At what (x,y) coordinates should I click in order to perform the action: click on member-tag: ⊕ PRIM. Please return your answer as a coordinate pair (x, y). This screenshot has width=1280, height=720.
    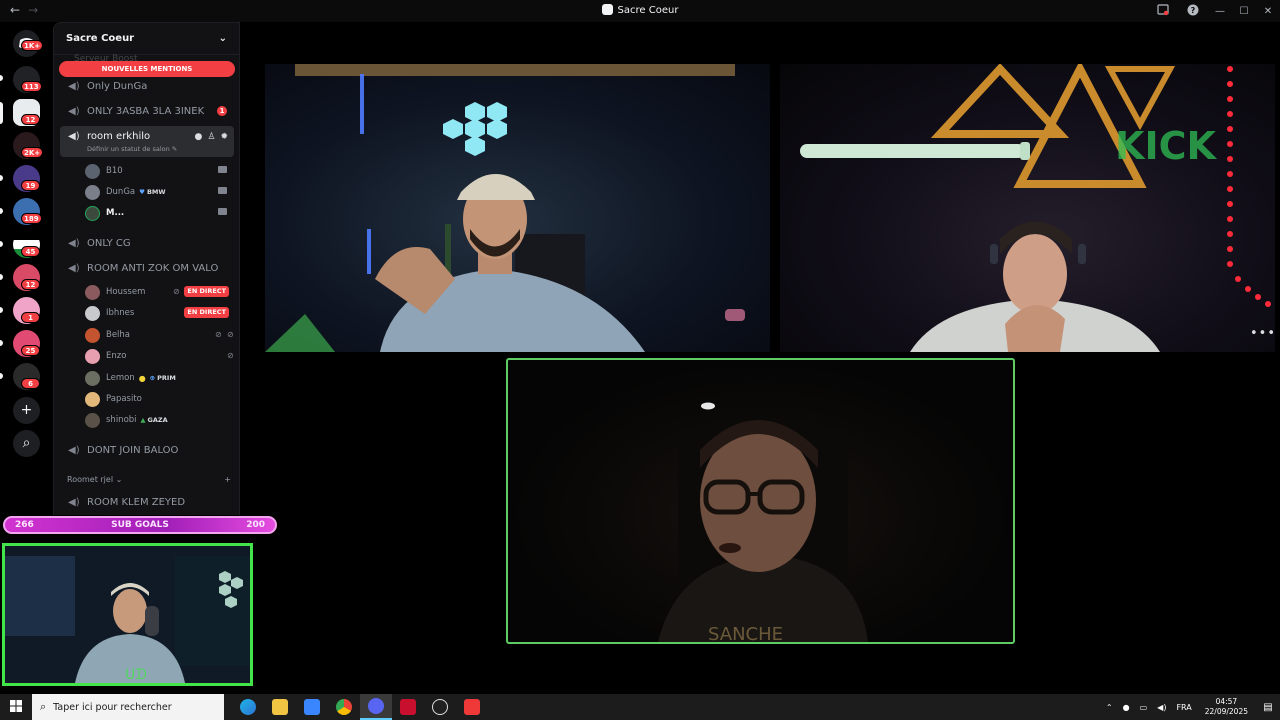
    Looking at the image, I should click on (163, 378).